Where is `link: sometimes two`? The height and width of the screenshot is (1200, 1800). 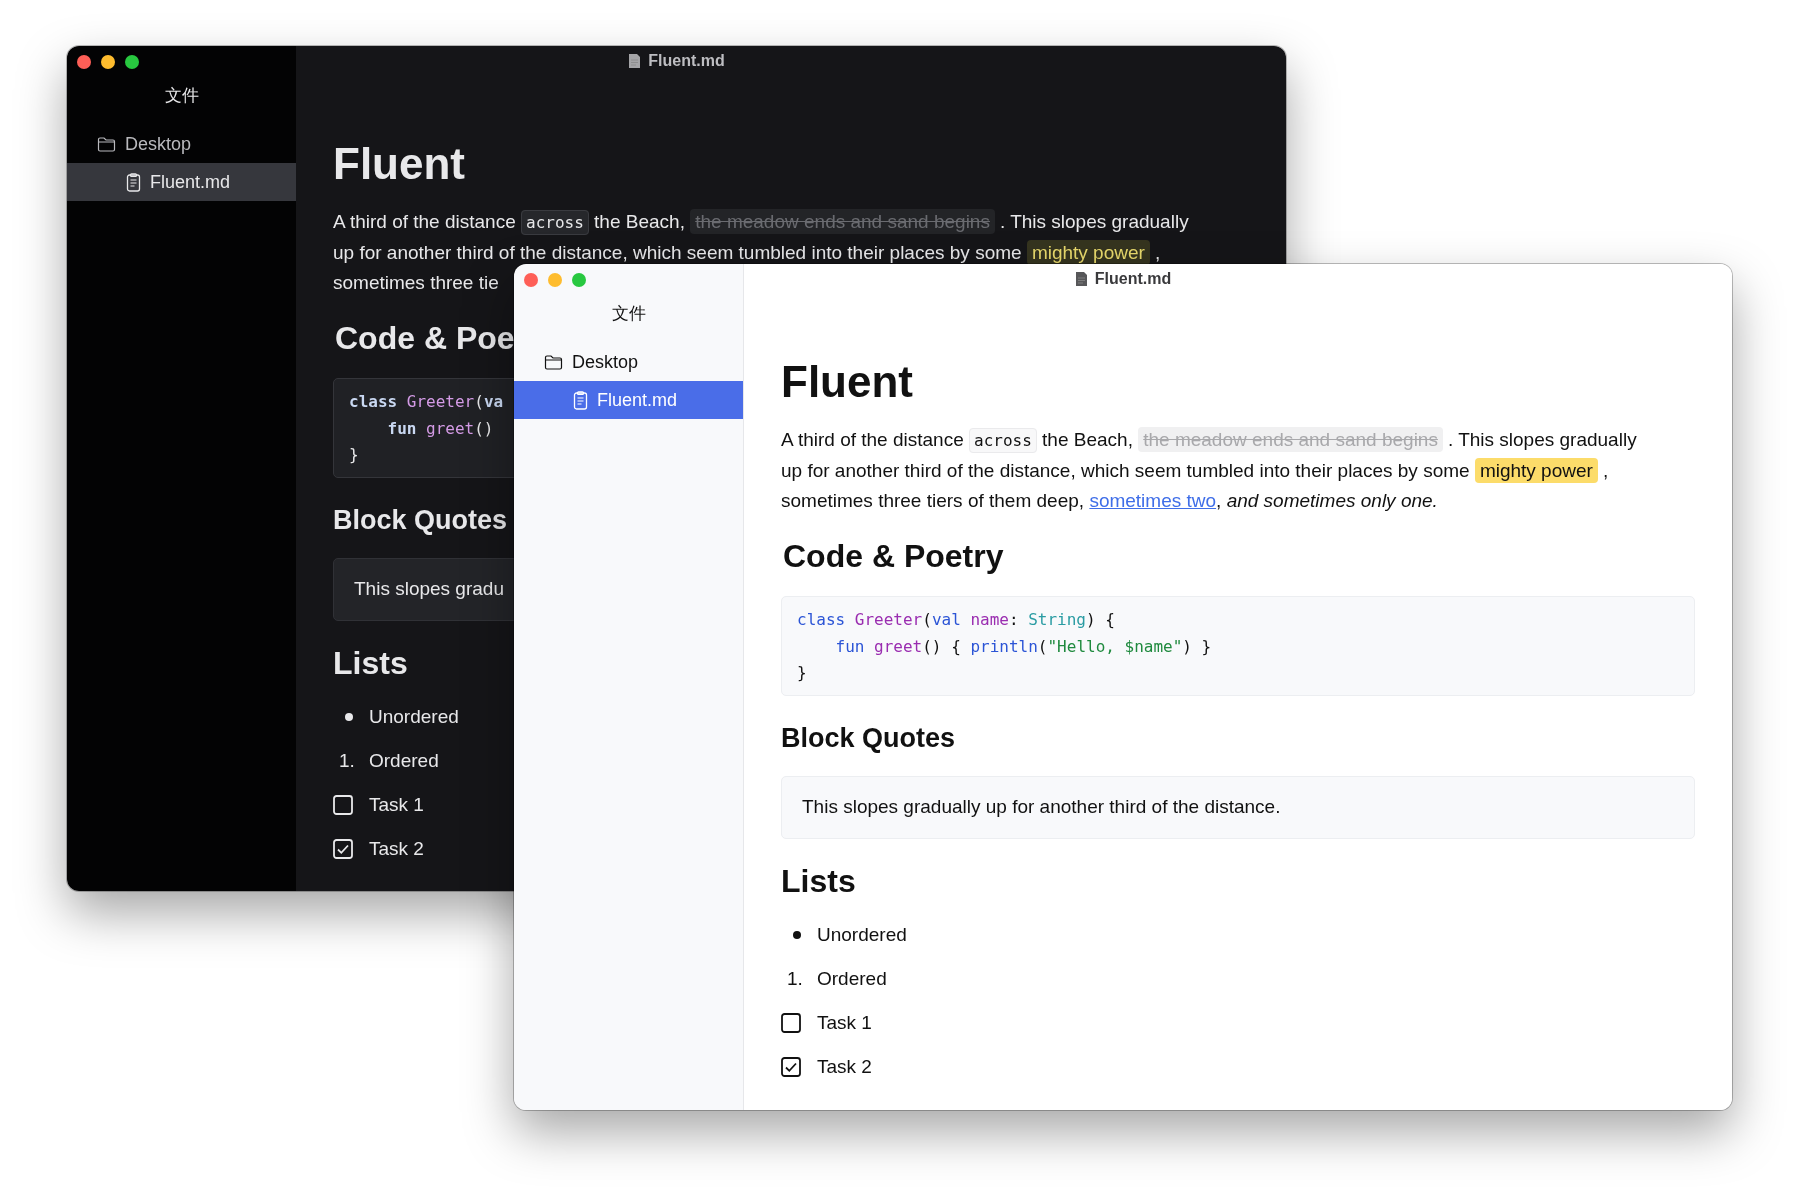 link: sometimes two is located at coordinates (1153, 500).